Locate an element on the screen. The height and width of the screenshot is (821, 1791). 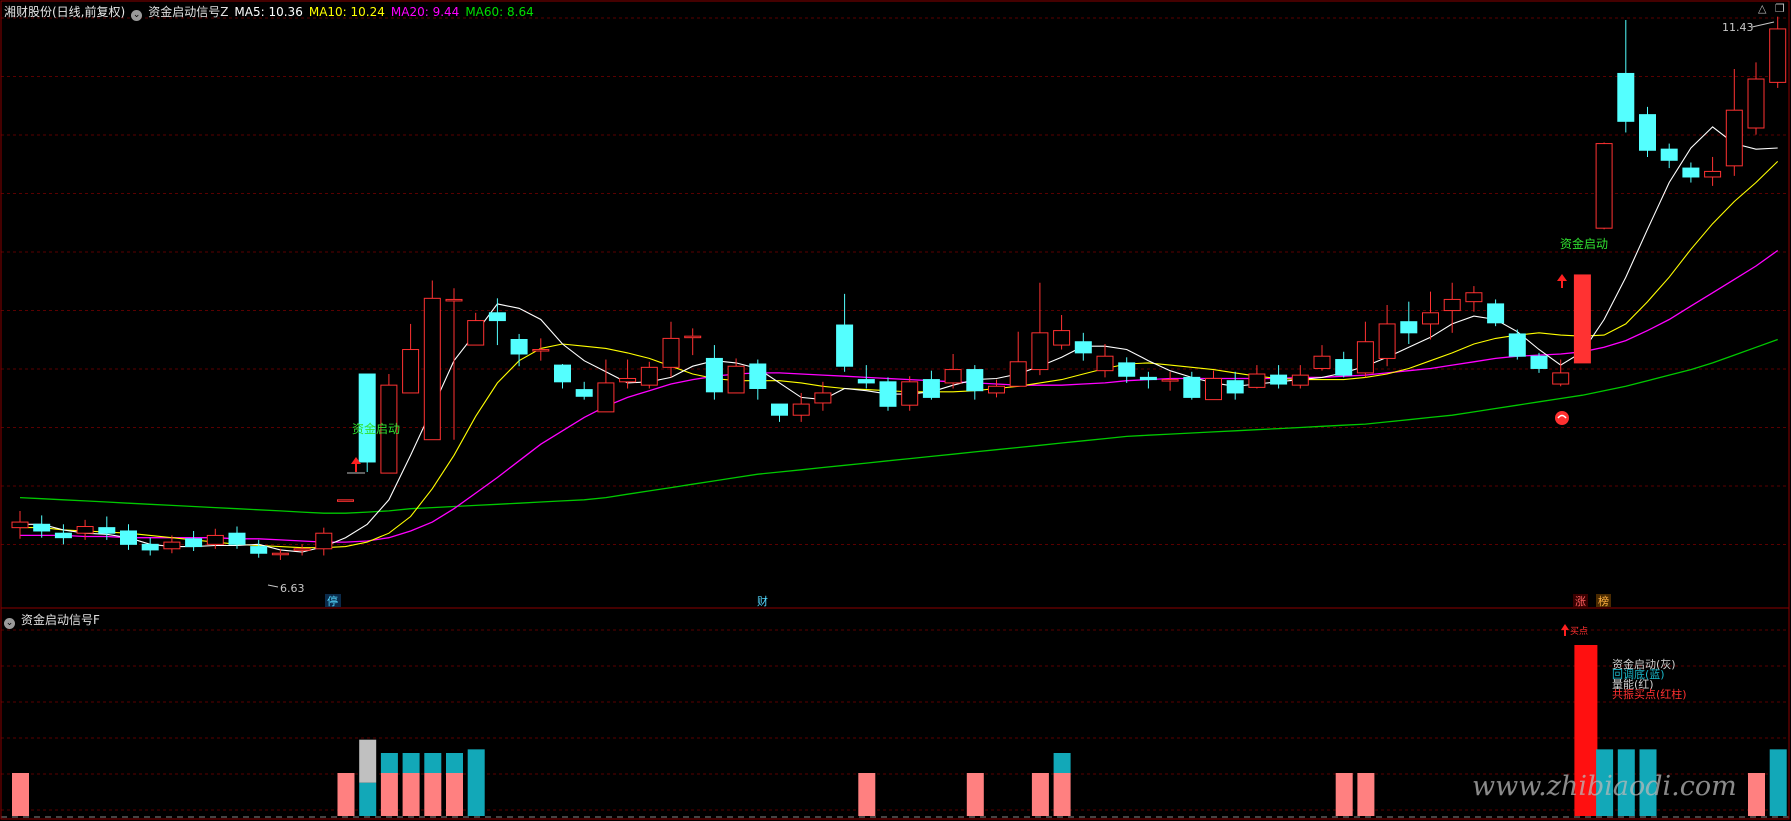
restore-window-icon: ❐ is located at coordinates (1780, 8).